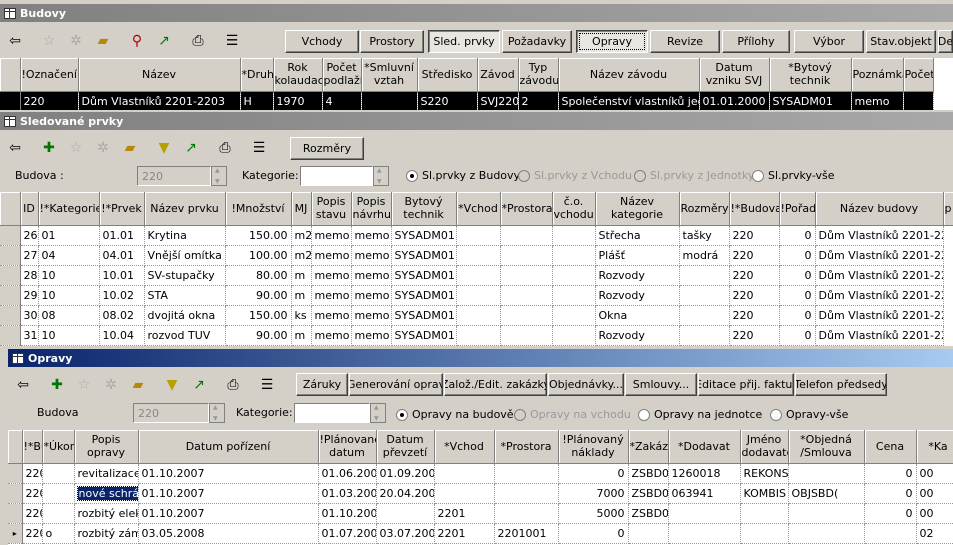  I want to click on table-cell: 01.01, so click(122, 235).